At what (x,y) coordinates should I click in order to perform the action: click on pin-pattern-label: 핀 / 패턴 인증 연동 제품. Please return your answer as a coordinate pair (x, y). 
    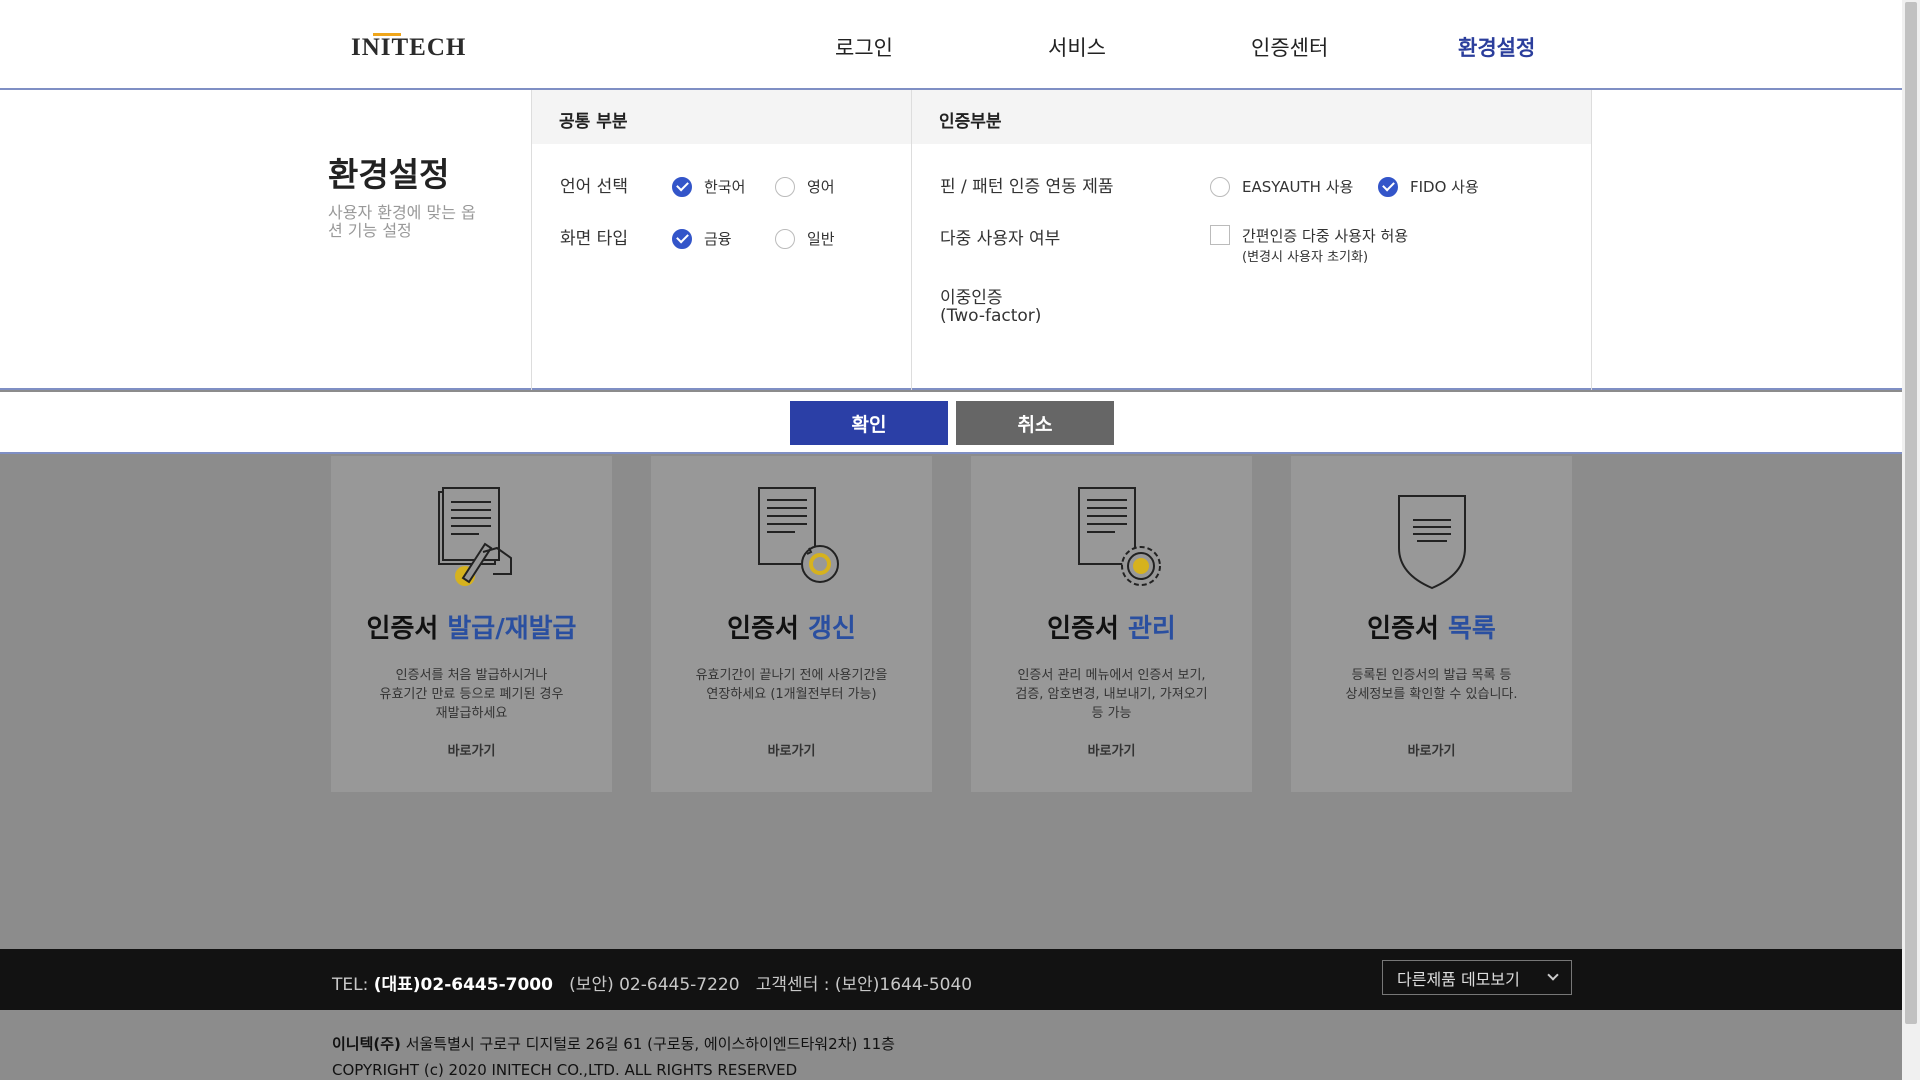
    Looking at the image, I should click on (1027, 187).